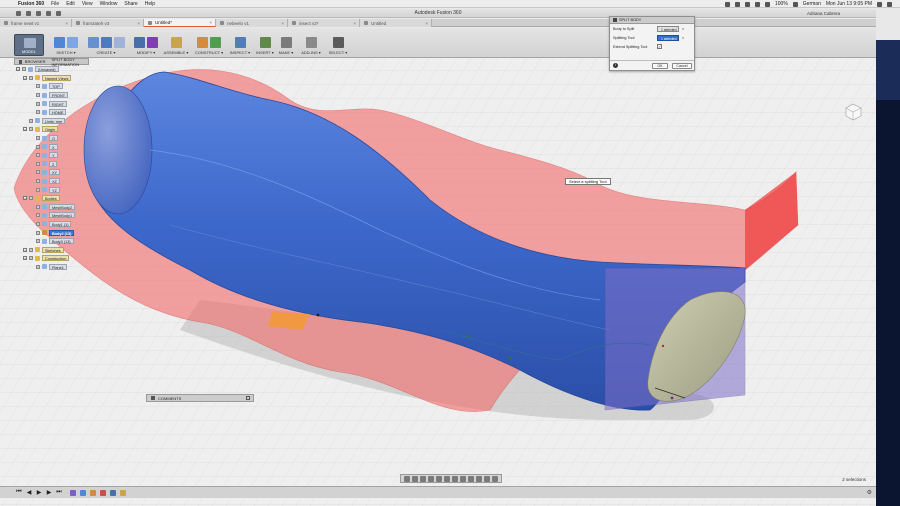 Image resolution: width=900 pixels, height=506 pixels. Describe the element at coordinates (652, 20) in the screenshot. I see `dialog-header: SPLIT BODY` at that location.